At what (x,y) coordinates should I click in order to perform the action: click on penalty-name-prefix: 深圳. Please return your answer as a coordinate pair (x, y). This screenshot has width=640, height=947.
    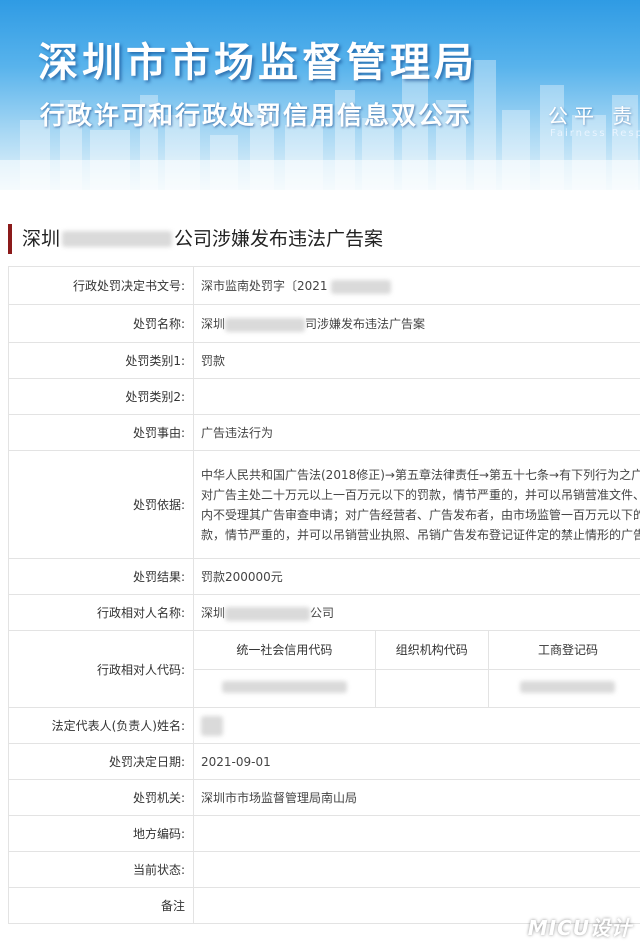
    Looking at the image, I should click on (213, 324).